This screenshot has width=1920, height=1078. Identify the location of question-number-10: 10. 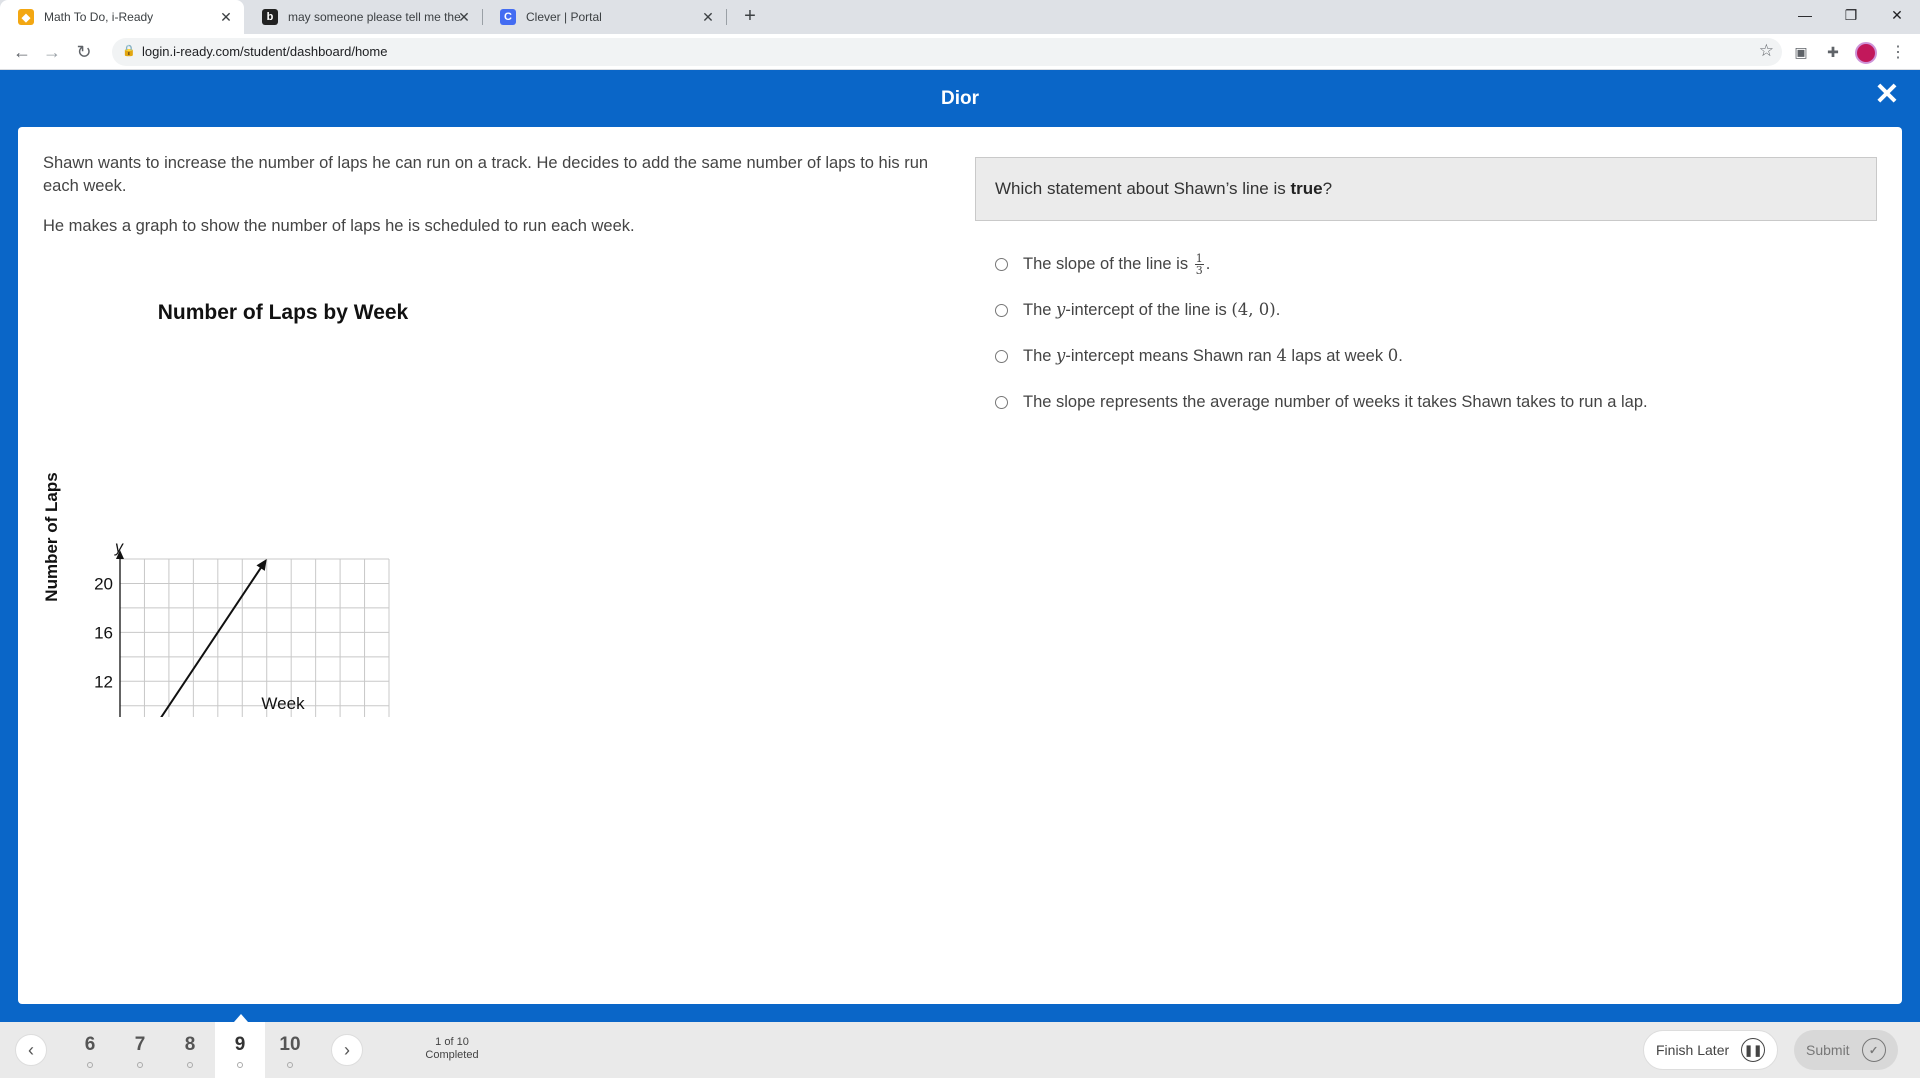
(290, 1050).